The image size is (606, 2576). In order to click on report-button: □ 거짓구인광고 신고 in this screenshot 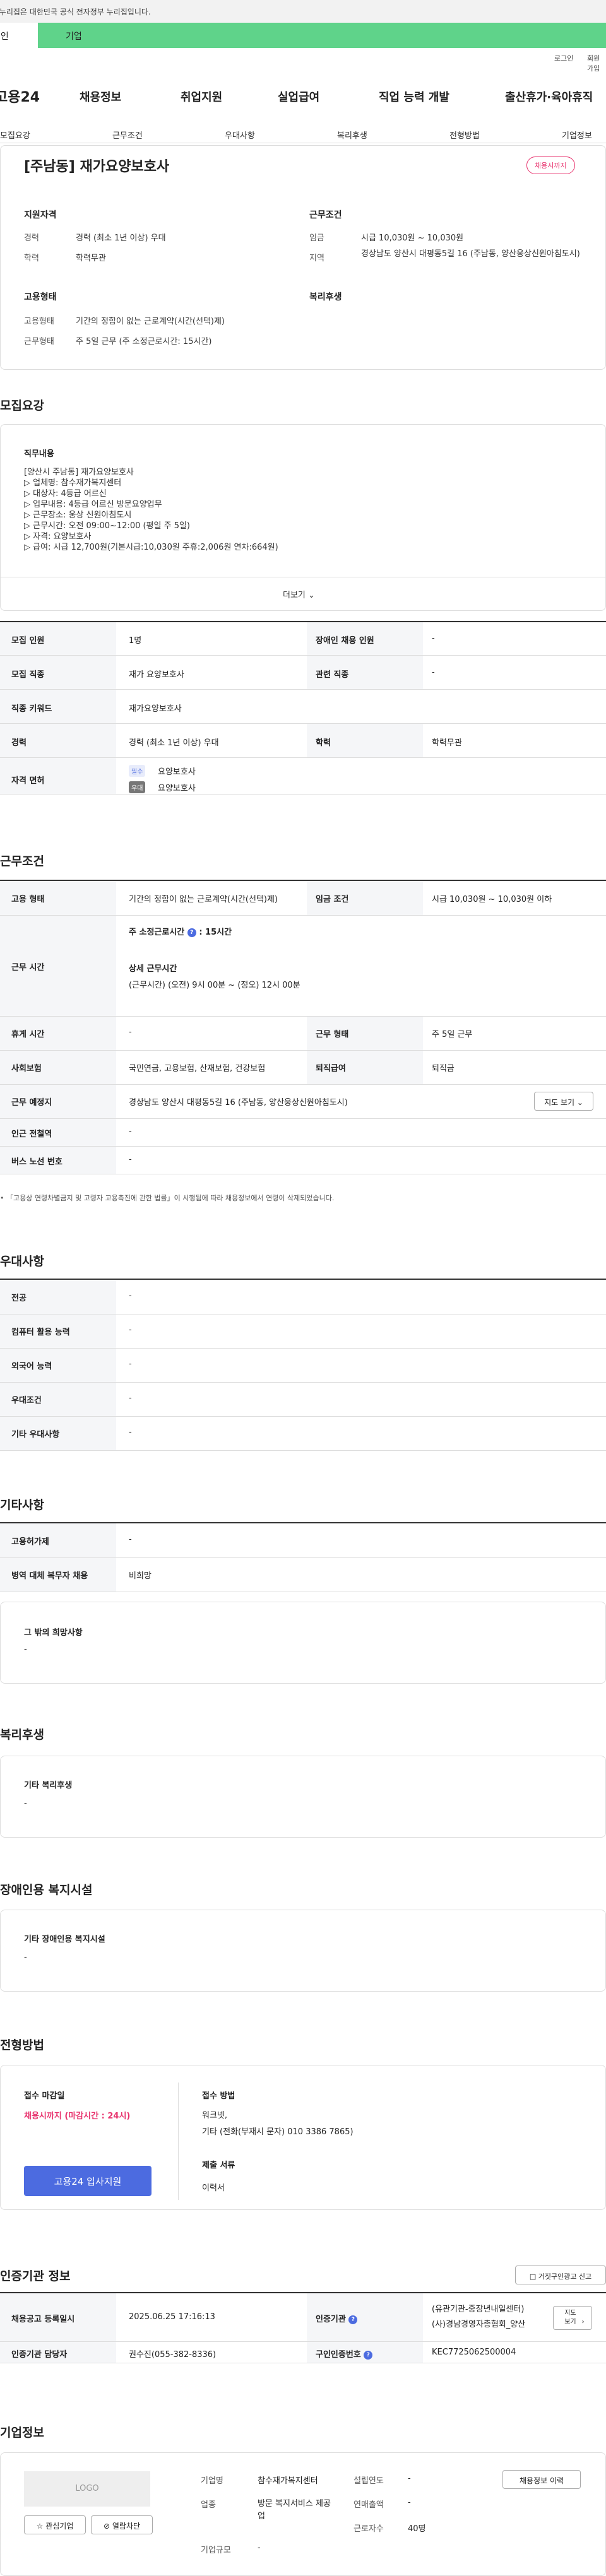, I will do `click(560, 2275)`.